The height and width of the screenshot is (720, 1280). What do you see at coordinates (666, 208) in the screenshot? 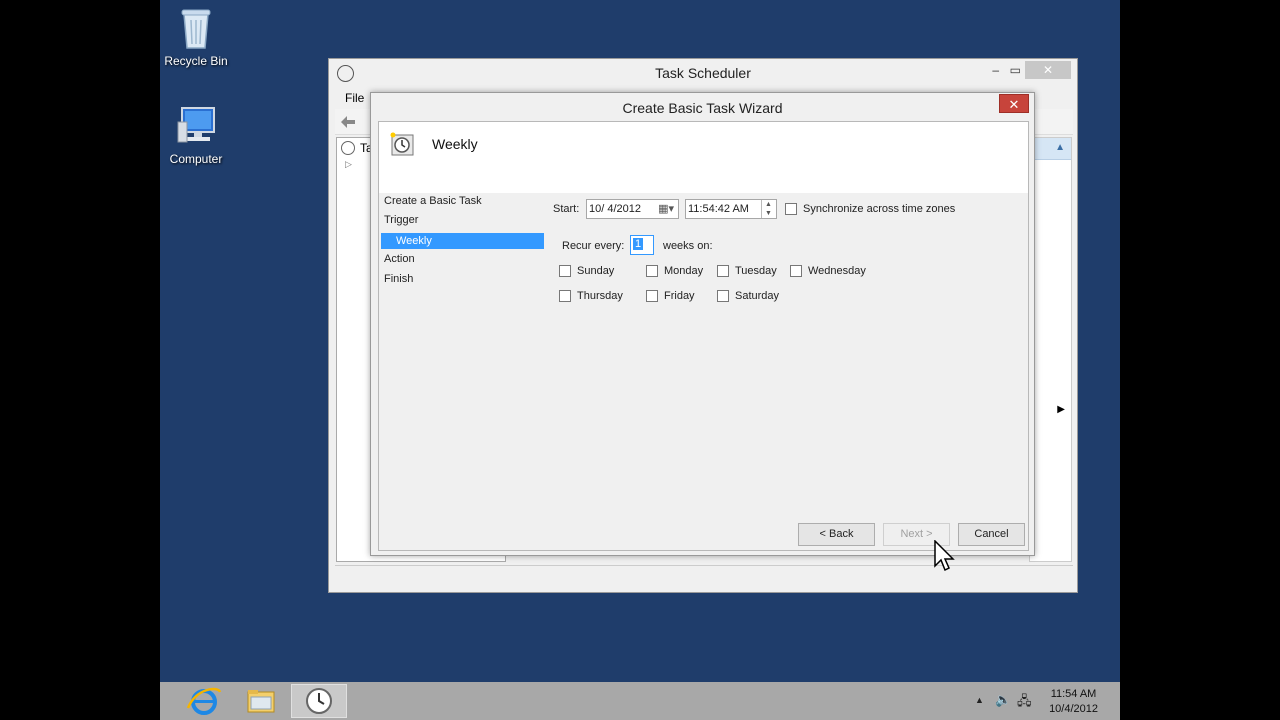
I see `calendar-dropdown-icon: ▦▾` at bounding box center [666, 208].